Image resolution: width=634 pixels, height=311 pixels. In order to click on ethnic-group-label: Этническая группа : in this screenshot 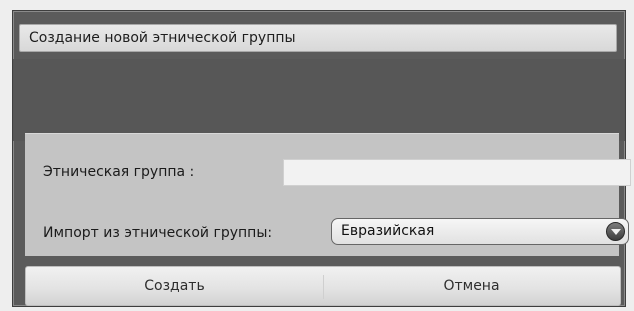, I will do `click(119, 172)`.